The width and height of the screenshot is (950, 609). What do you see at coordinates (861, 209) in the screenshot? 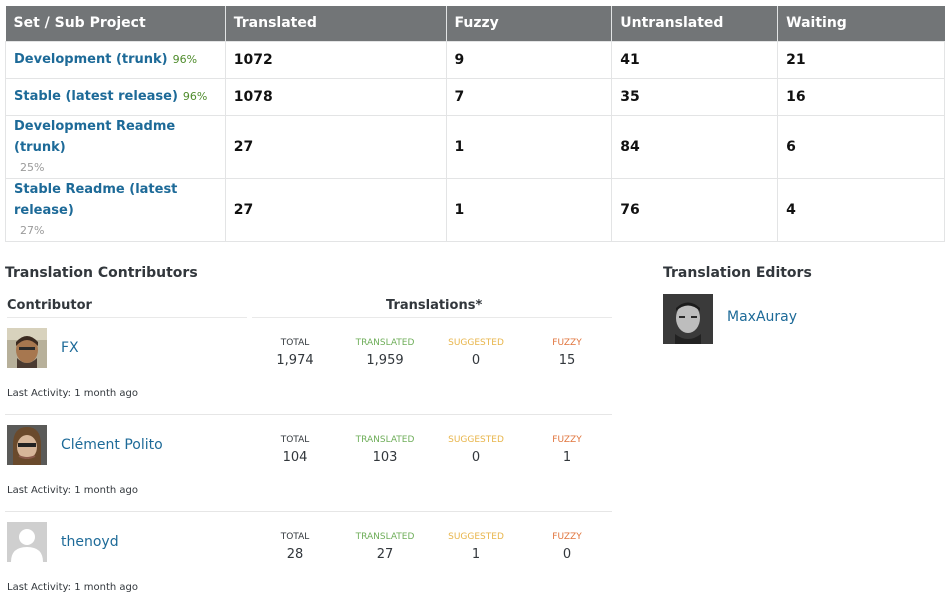
I see `waiting-count-link: 4` at bounding box center [861, 209].